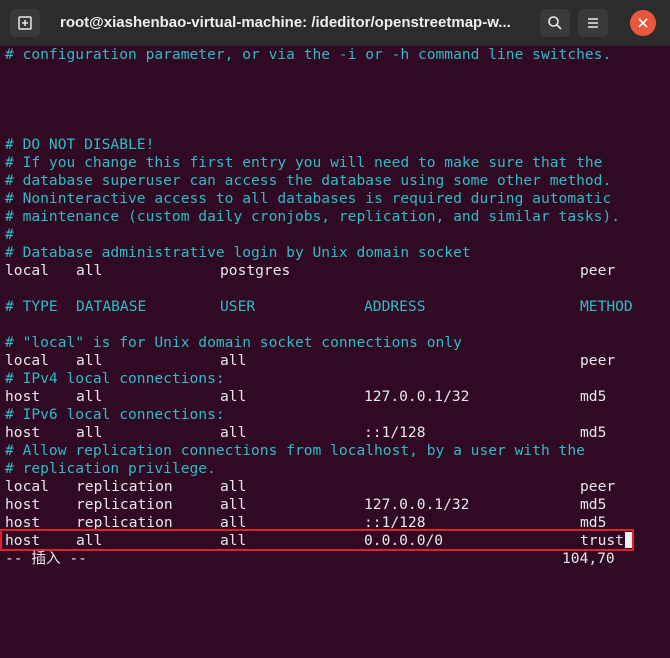  What do you see at coordinates (395, 432) in the screenshot?
I see `col-address: ::1/128` at bounding box center [395, 432].